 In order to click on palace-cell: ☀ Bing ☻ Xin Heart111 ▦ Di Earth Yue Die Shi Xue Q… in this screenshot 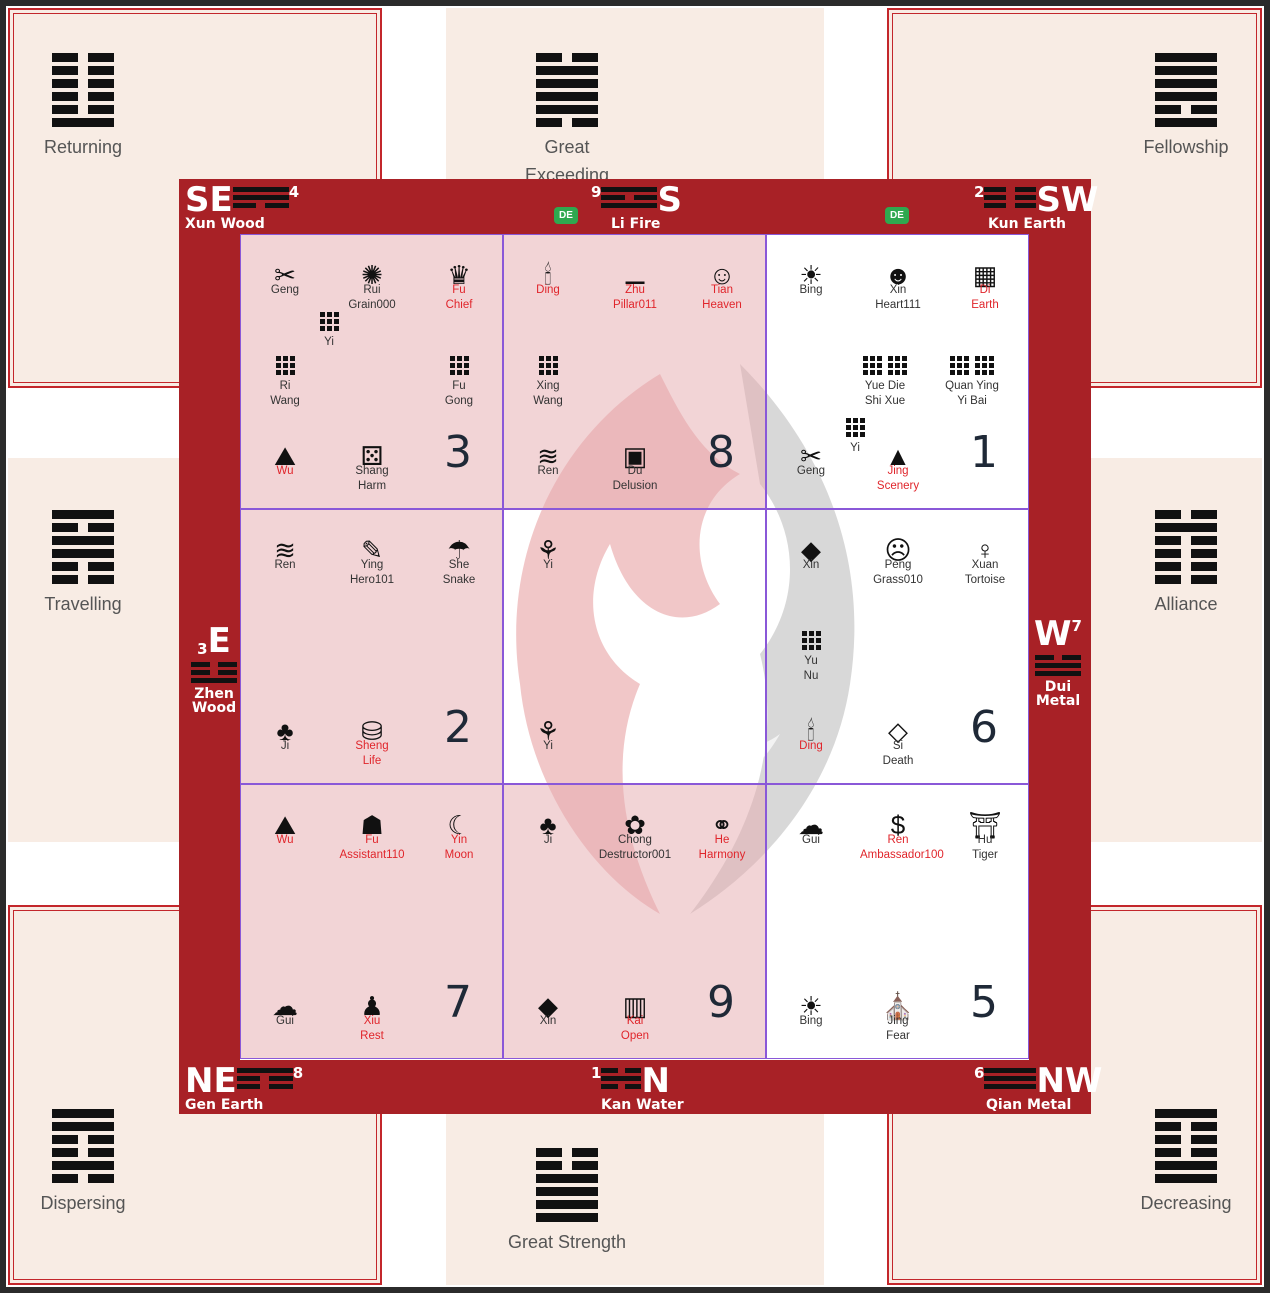, I will do `click(897, 371)`.